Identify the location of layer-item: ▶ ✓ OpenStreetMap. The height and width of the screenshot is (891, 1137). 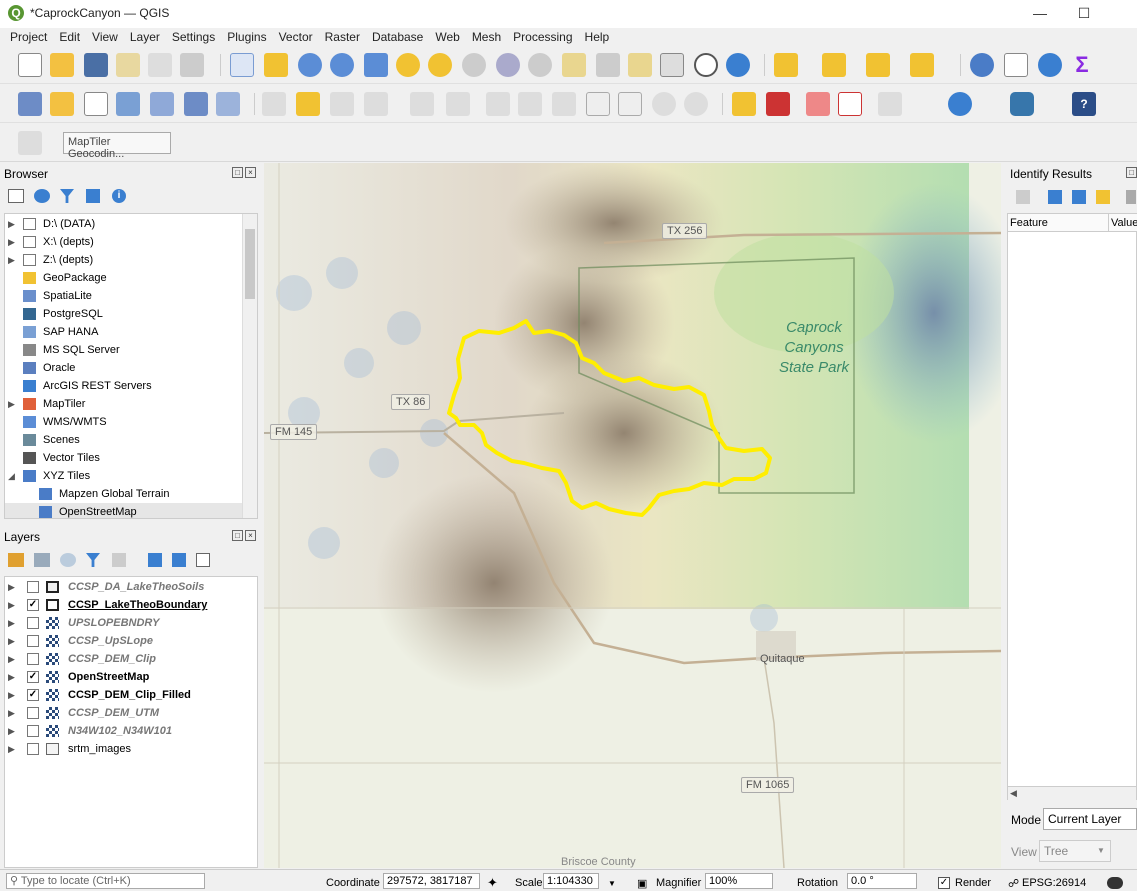
(130, 677).